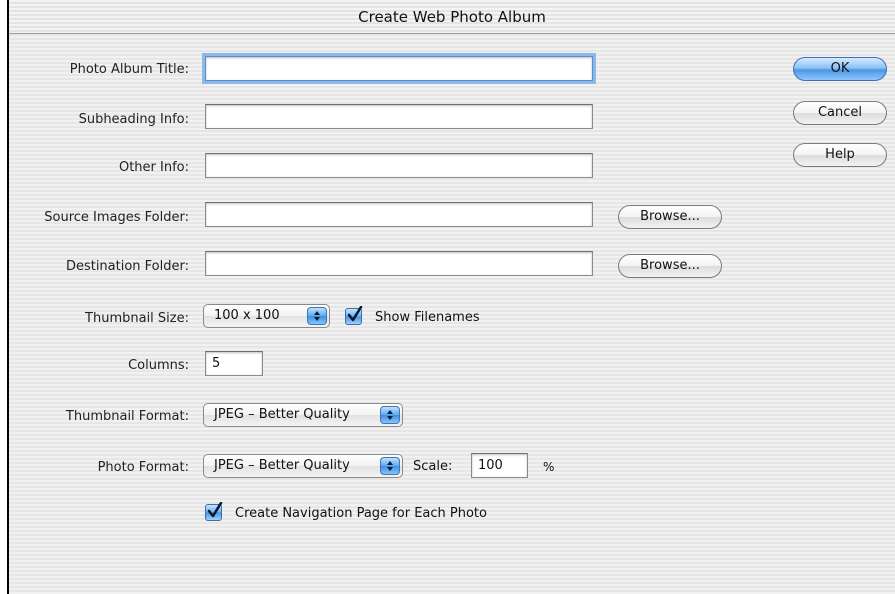  I want to click on thumbnail-size-popup: 100 x 100, so click(266, 316).